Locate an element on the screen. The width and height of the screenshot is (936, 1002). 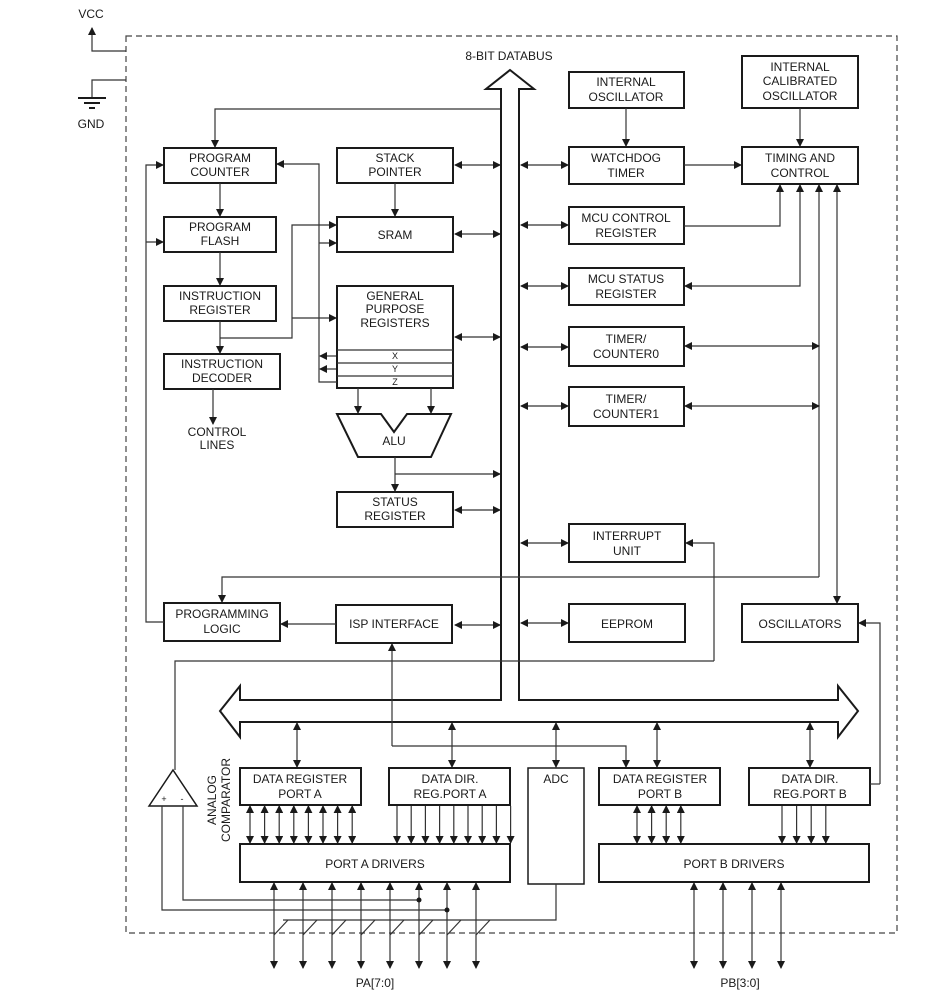
block-alu: ALU is located at coordinates (394, 435).